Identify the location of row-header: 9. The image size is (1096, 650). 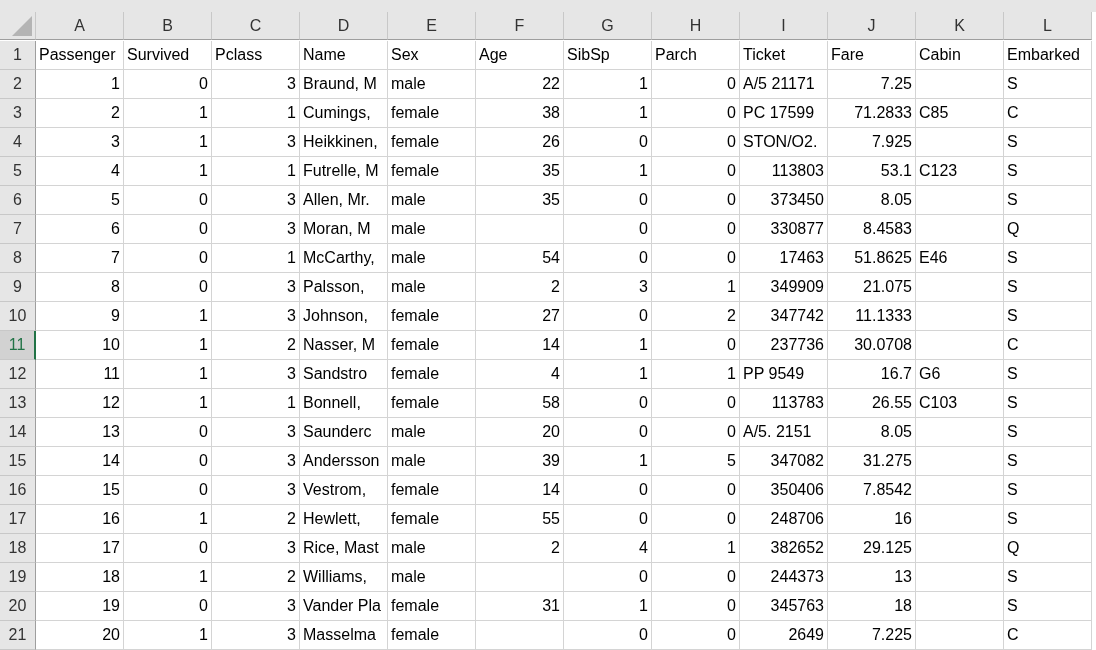
(18, 287).